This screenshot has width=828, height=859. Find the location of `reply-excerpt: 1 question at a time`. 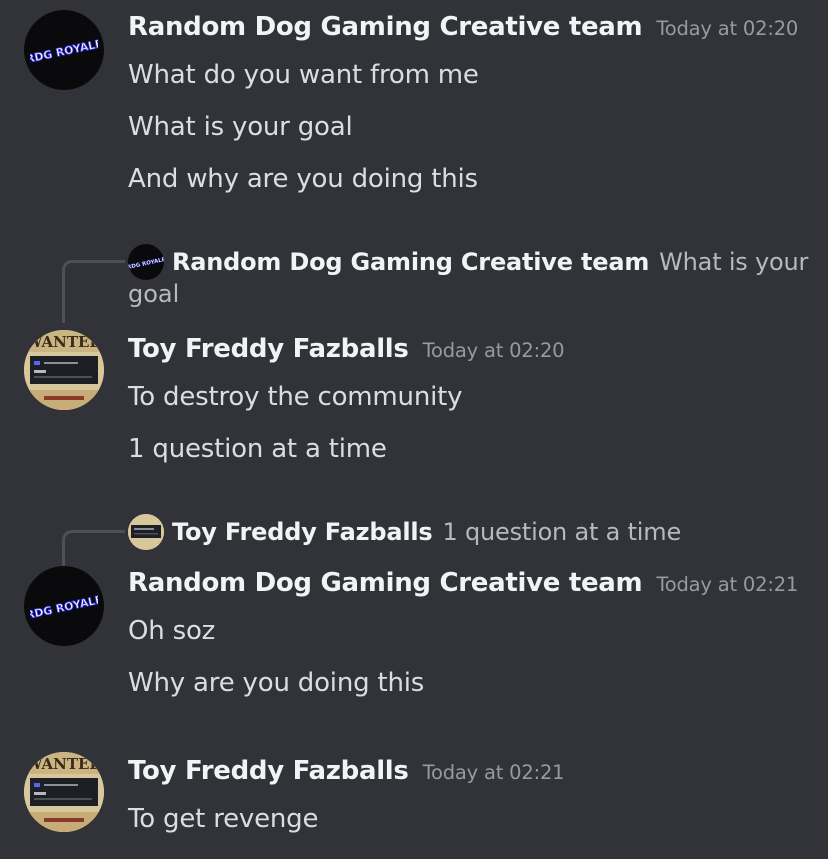

reply-excerpt: 1 question at a time is located at coordinates (562, 532).